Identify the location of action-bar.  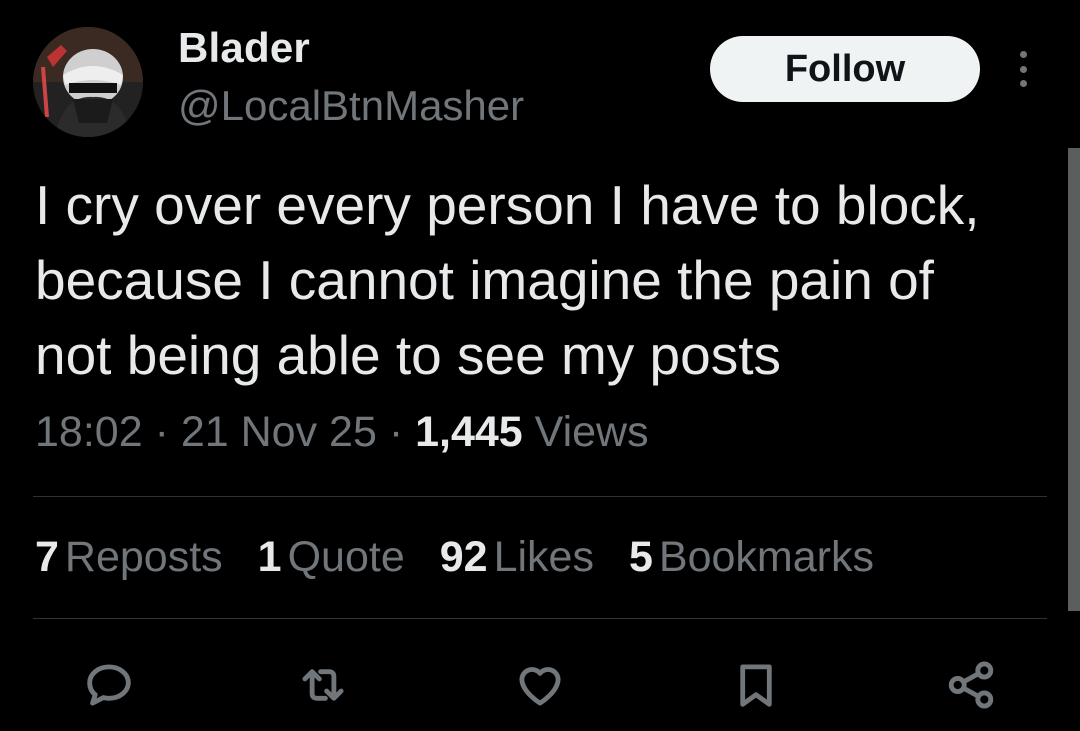
(540, 685).